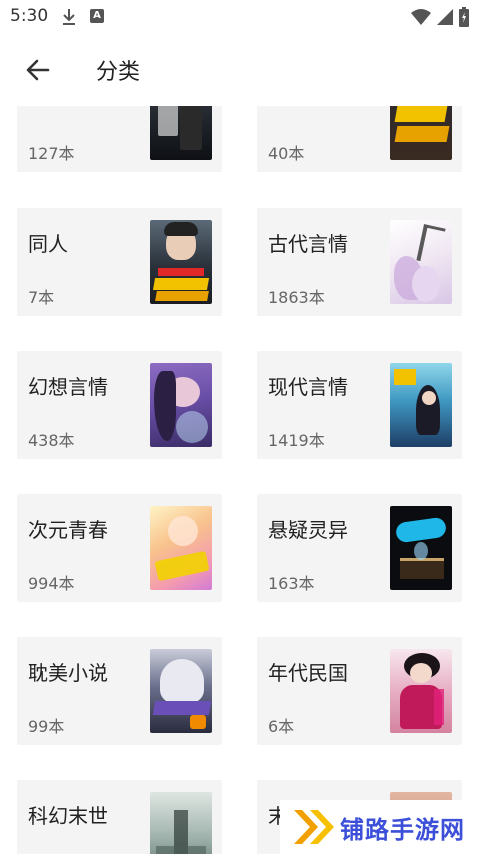 The height and width of the screenshot is (854, 480). I want to click on category-name: 同人, so click(48, 244).